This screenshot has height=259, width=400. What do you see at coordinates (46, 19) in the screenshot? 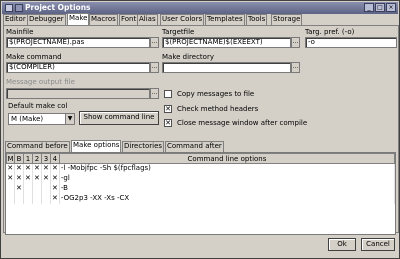
I see `tab-debugger: Debugger` at bounding box center [46, 19].